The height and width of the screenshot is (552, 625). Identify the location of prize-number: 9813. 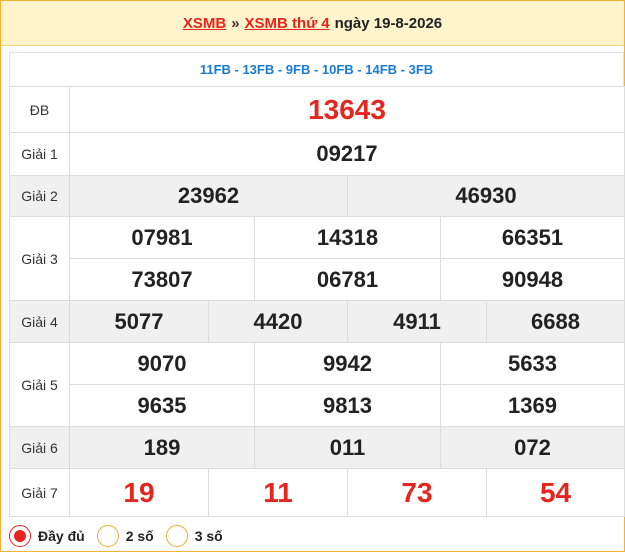
(347, 405).